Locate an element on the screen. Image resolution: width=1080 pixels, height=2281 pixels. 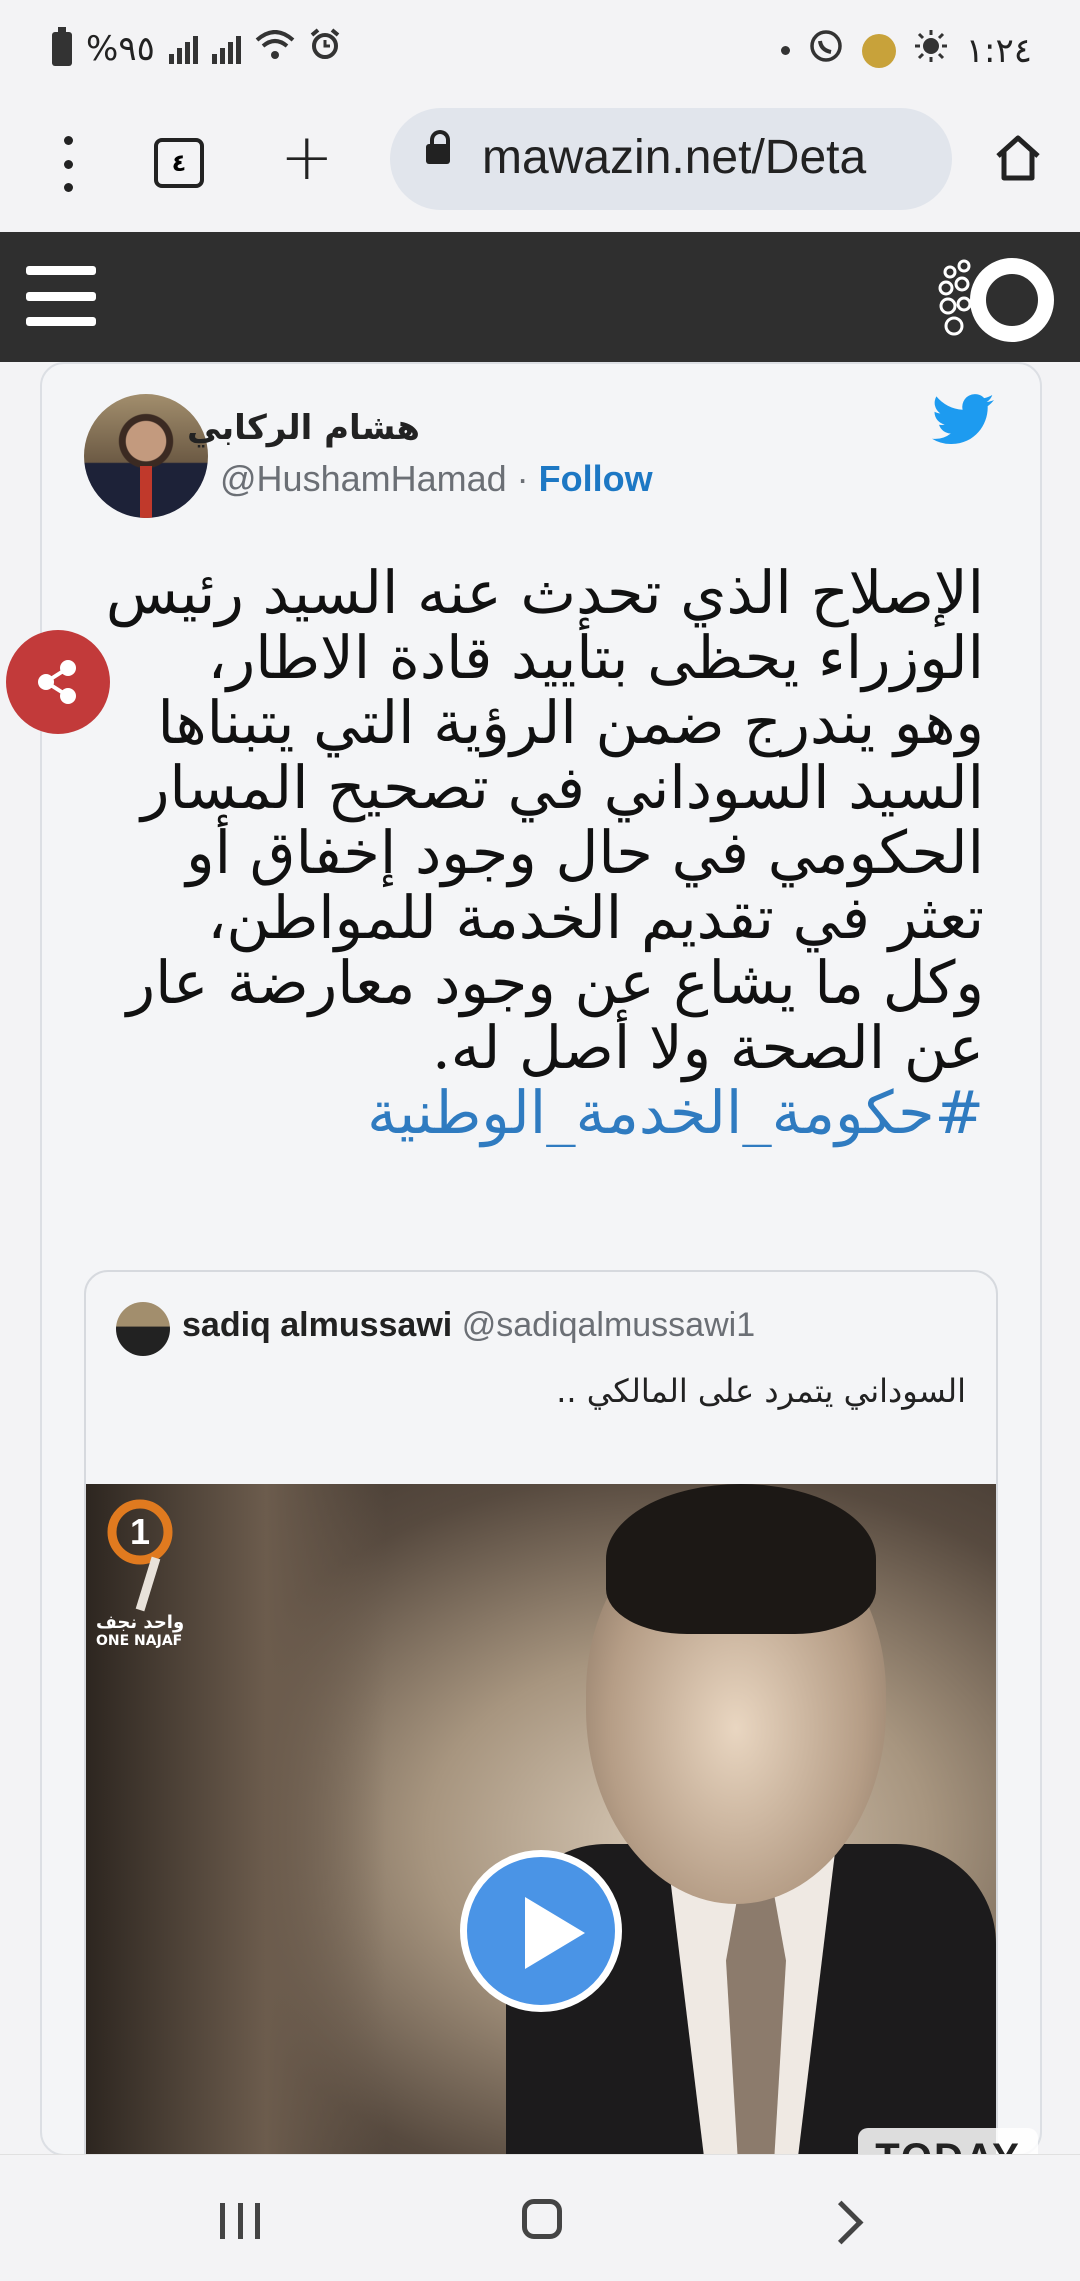
tweet-author-line: @HushamHamad · Follow is located at coordinates (436, 479).